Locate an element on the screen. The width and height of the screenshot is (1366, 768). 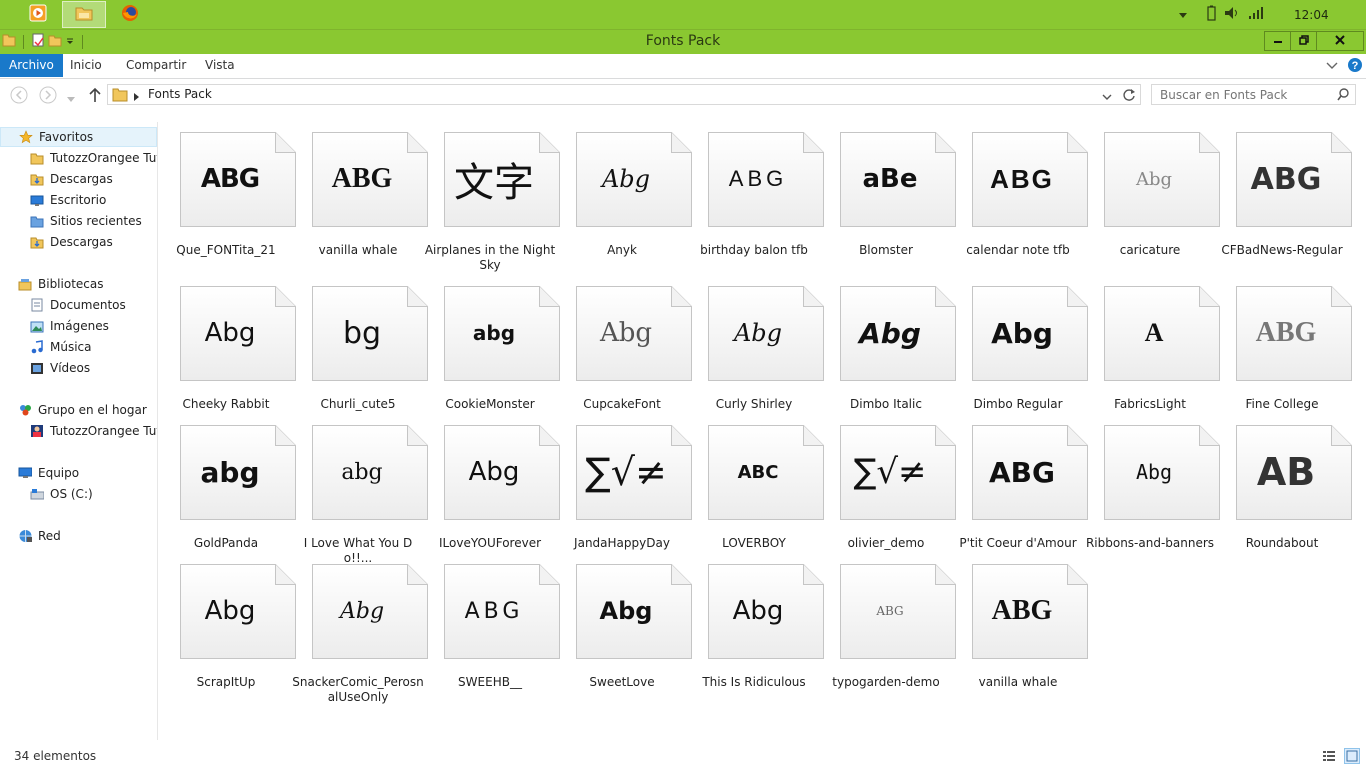
help-icon: ? is located at coordinates (1355, 66).